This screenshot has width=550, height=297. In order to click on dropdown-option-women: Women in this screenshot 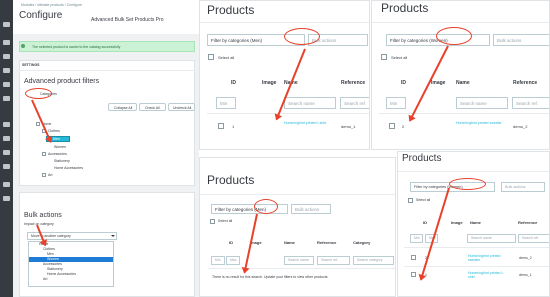, I will do `click(53, 259)`.